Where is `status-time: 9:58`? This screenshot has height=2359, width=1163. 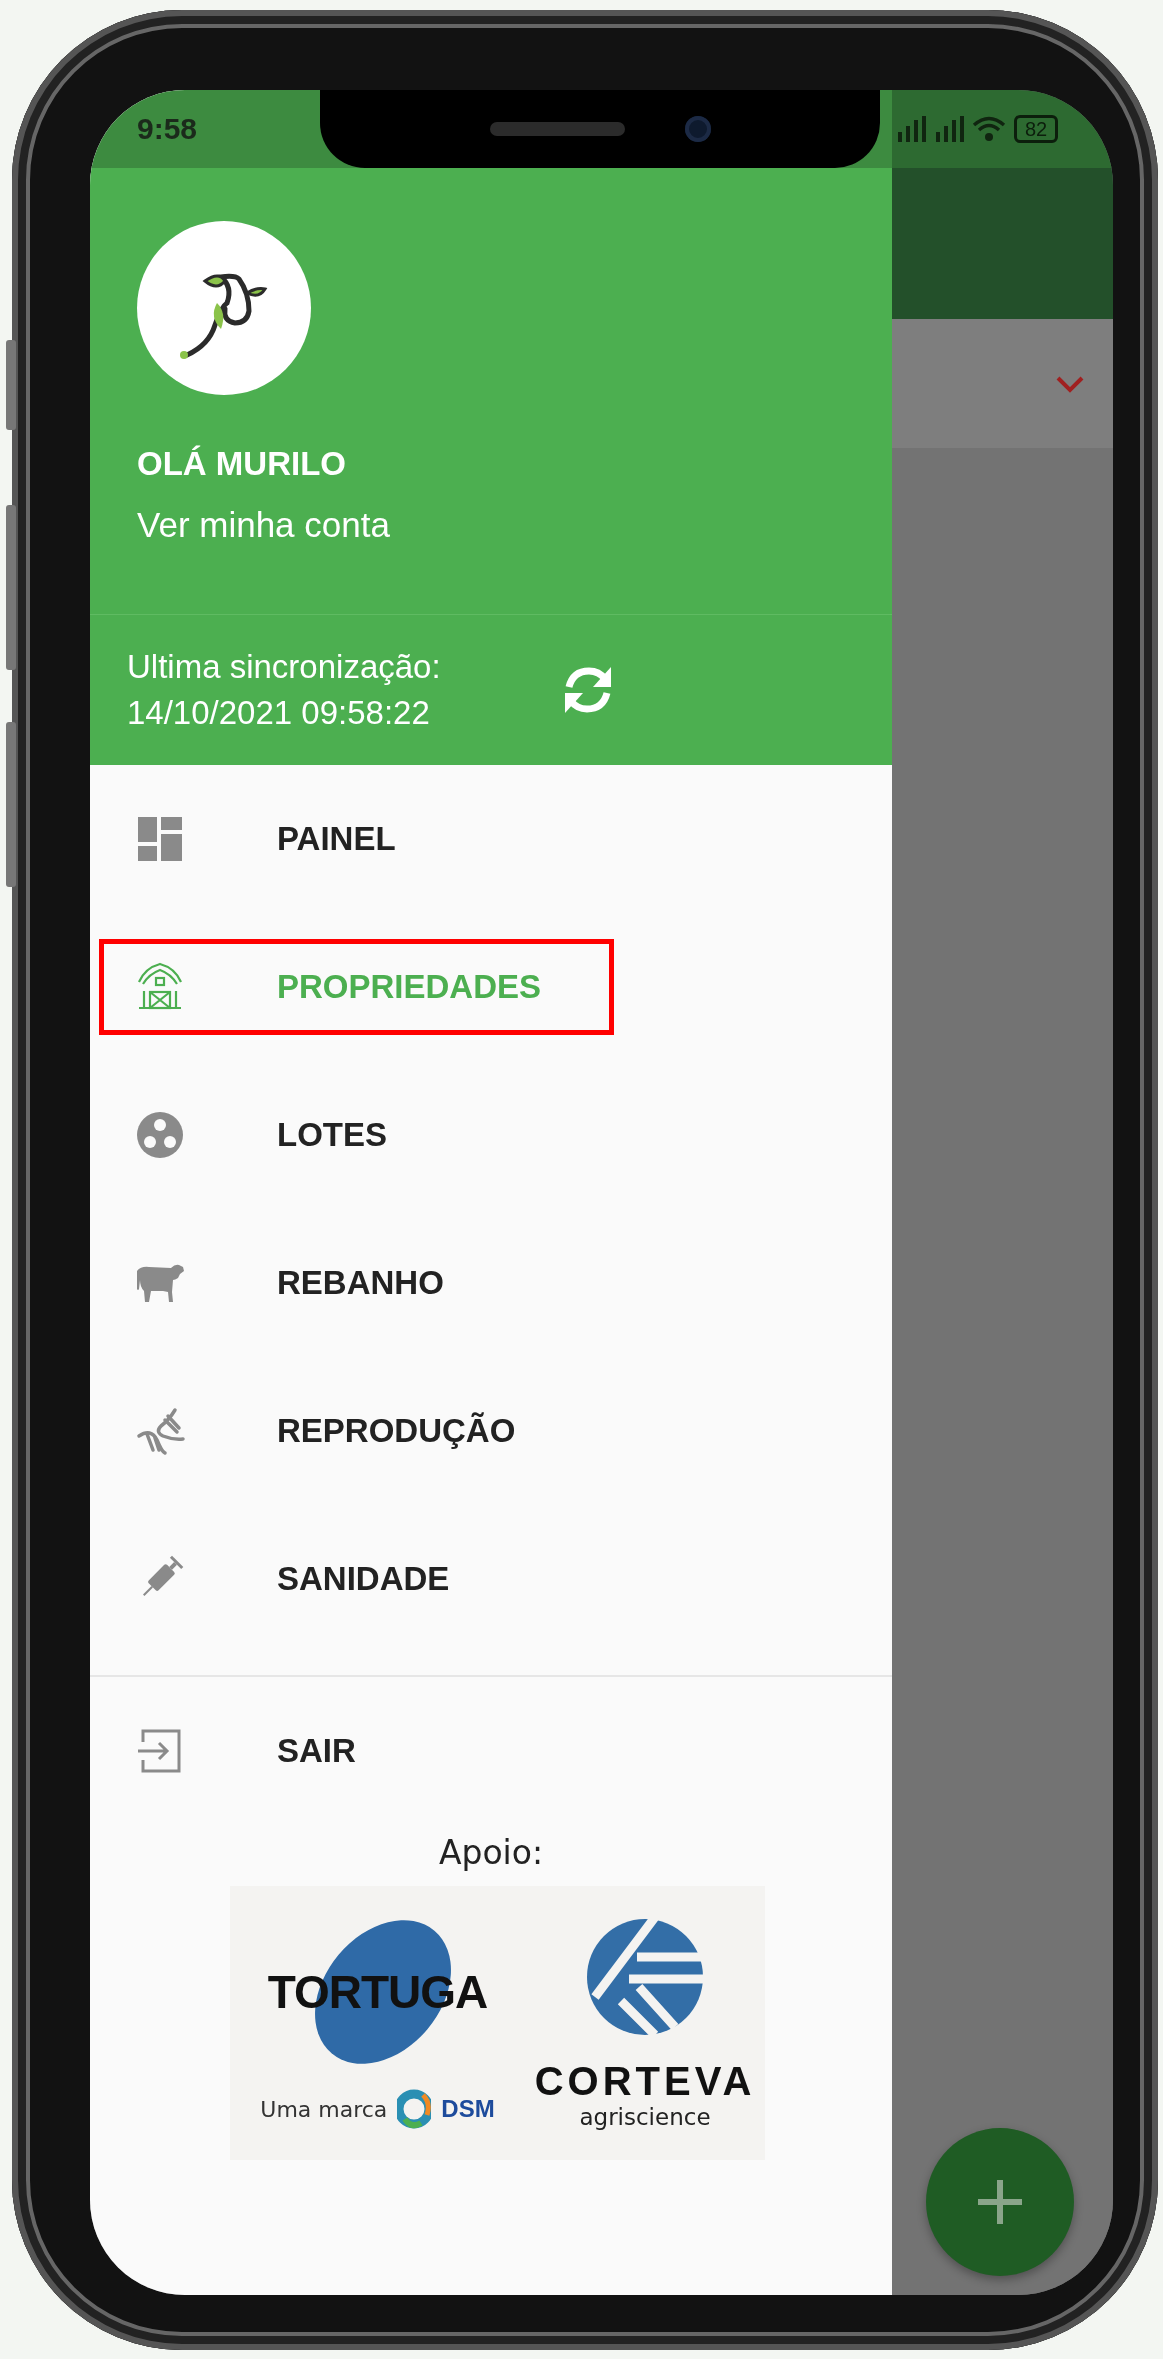 status-time: 9:58 is located at coordinates (167, 129).